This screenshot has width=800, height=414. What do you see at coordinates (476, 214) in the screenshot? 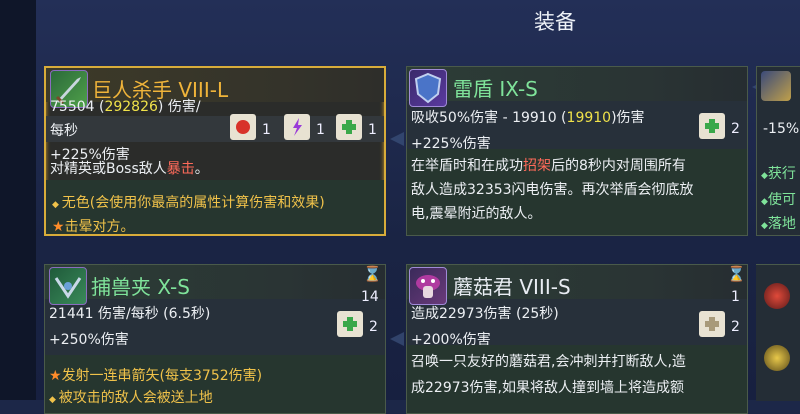
I see `desc-line: 电,震晕附近的敌人。` at bounding box center [476, 214].